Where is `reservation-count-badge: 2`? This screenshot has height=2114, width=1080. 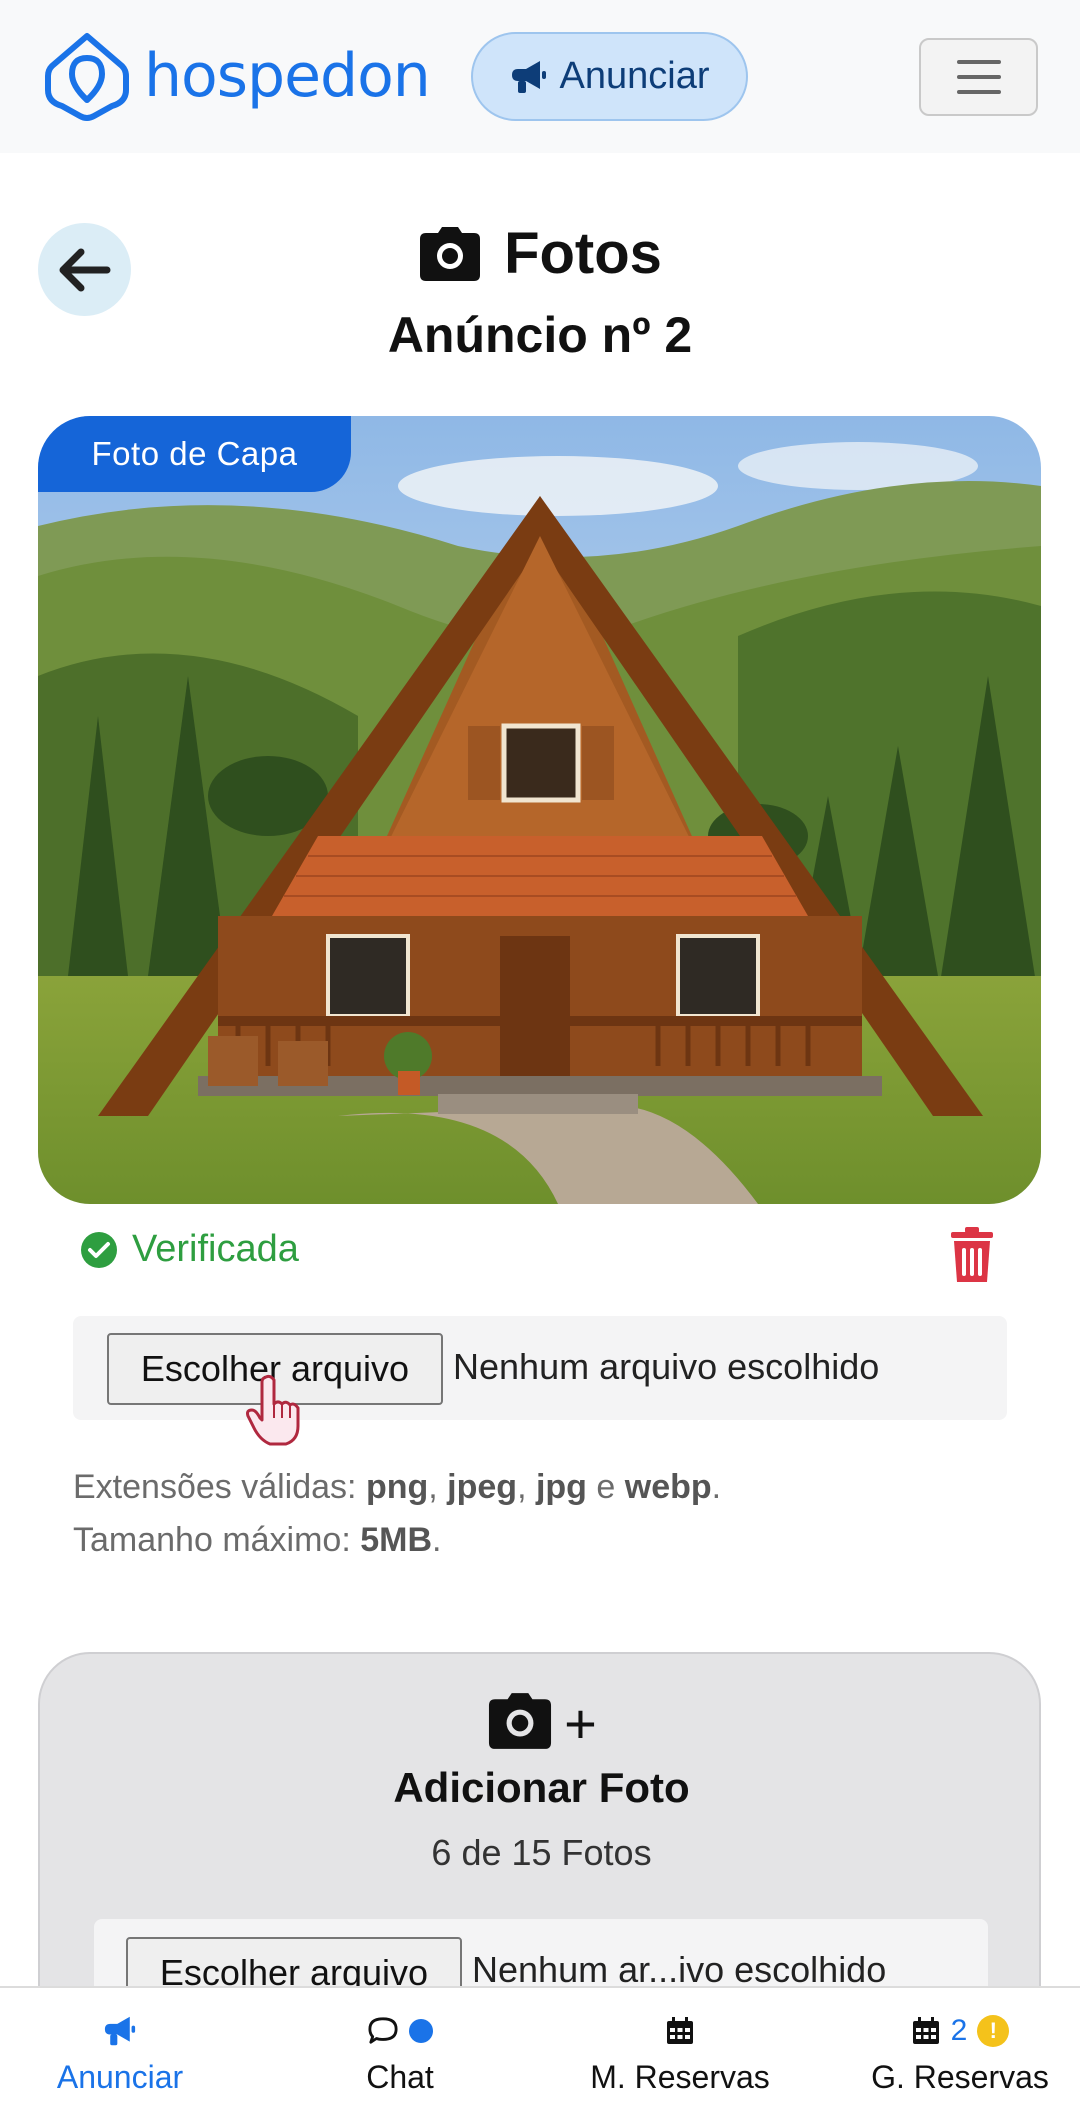
reservation-count-badge: 2 is located at coordinates (959, 2030).